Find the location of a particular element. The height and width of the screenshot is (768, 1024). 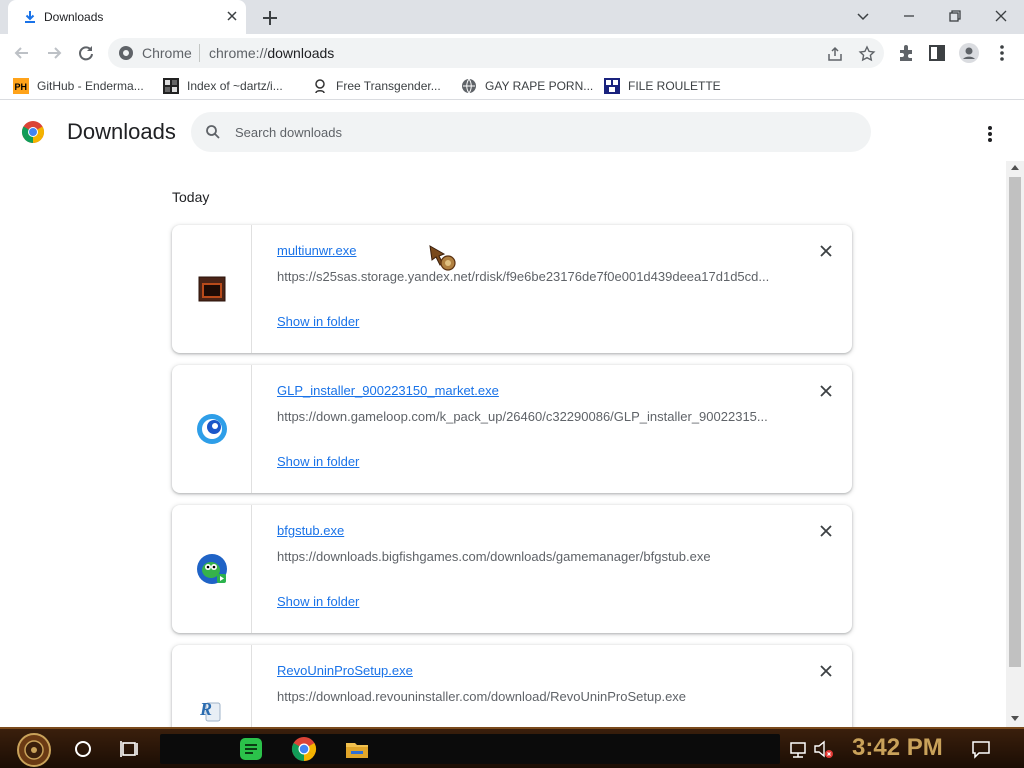

notifications-icon is located at coordinates (981, 749).